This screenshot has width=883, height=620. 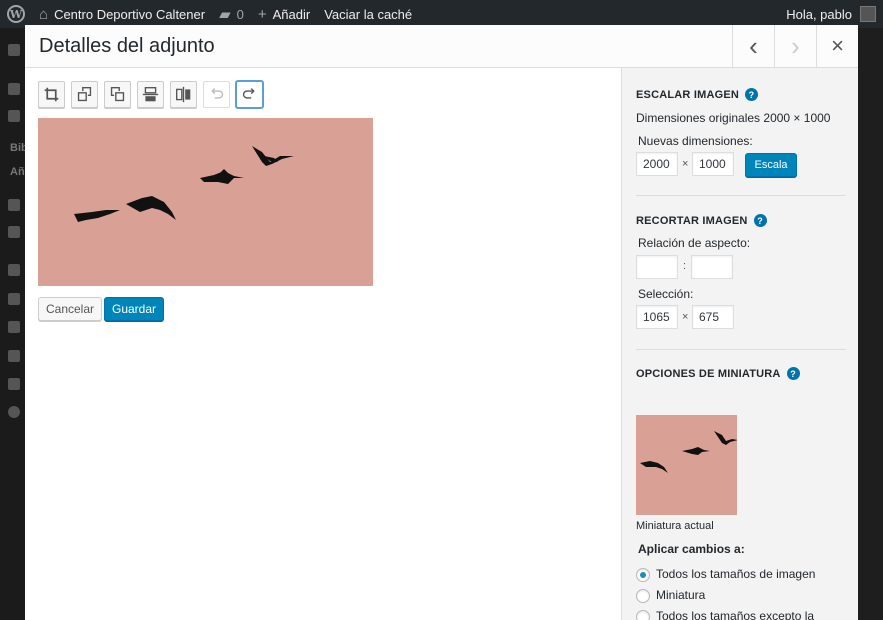 I want to click on flip-vertical-button, so click(x=150, y=94).